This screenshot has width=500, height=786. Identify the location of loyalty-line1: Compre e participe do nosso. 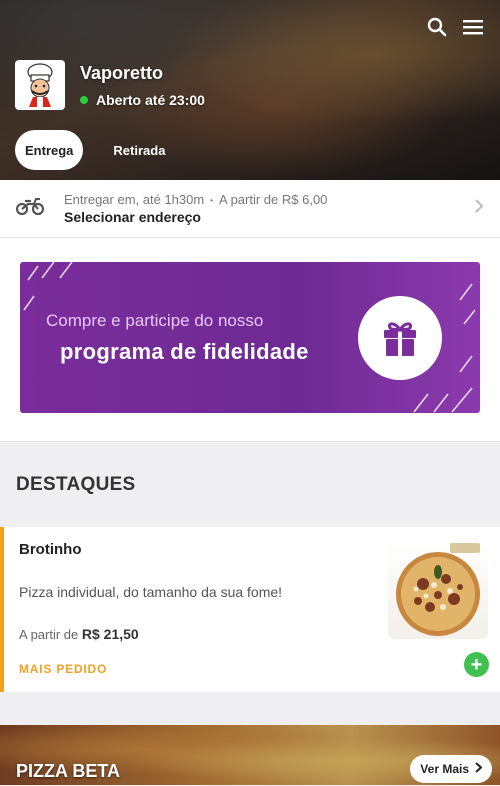
(155, 320).